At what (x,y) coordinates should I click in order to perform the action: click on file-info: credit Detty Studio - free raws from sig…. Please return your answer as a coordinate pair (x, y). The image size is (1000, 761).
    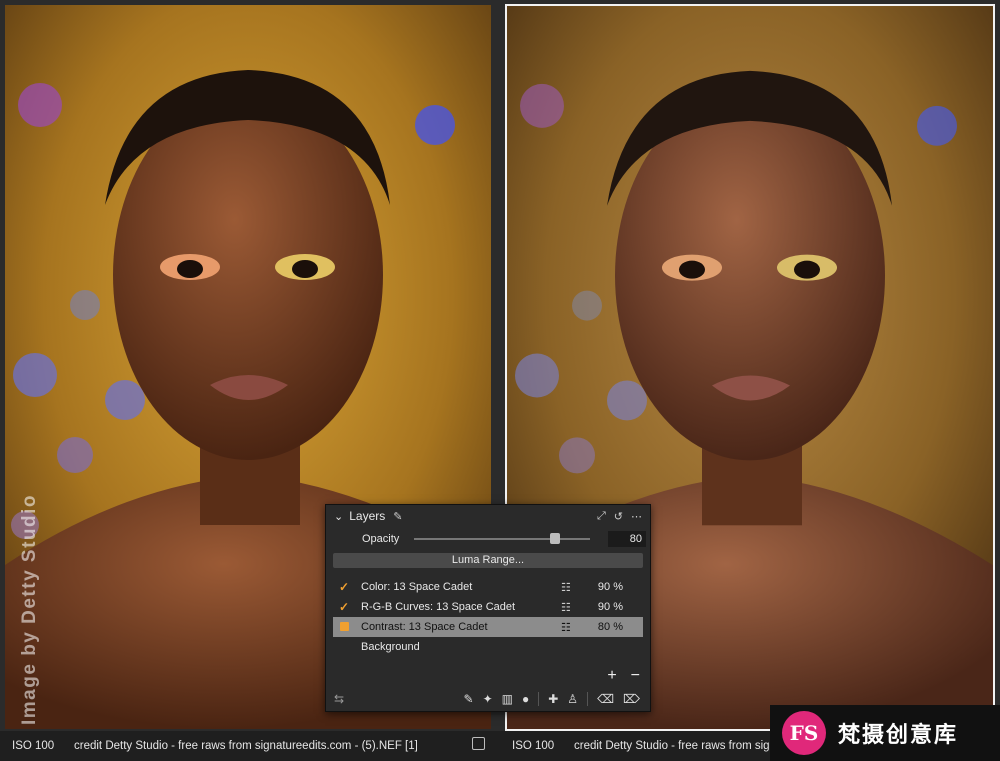
    Looking at the image, I should click on (246, 746).